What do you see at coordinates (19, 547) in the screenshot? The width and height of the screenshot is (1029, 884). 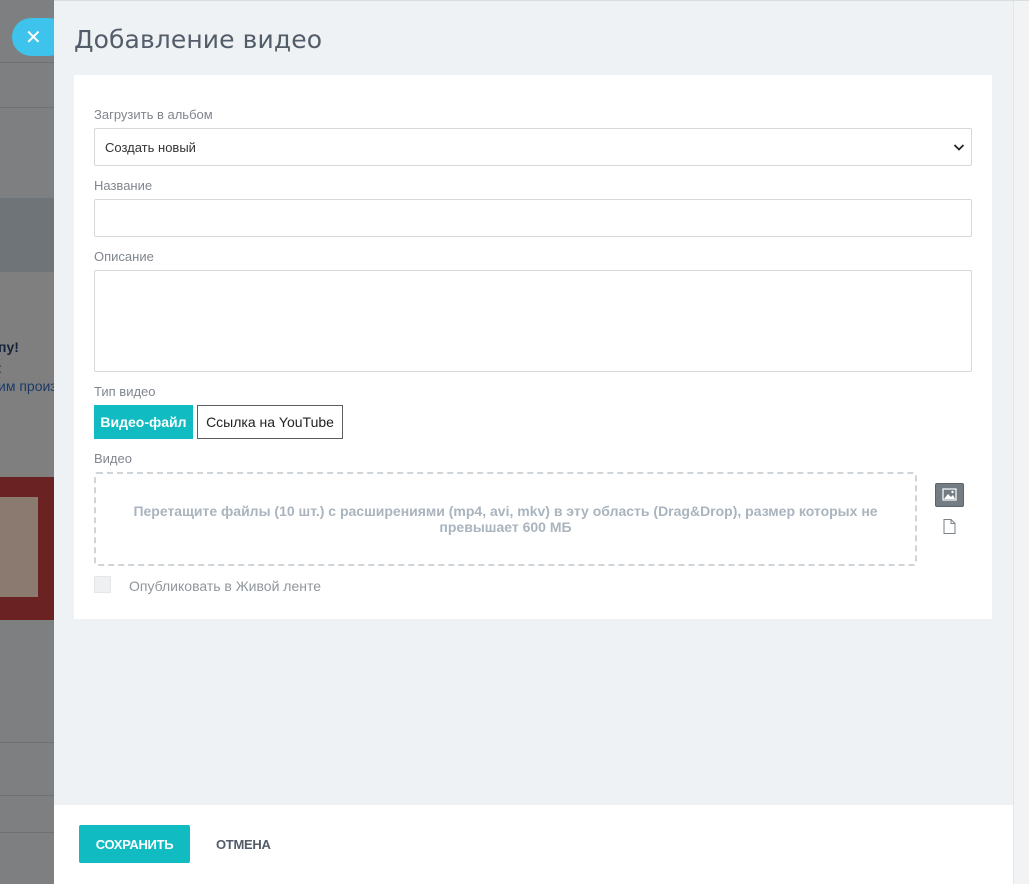 I see `background-image-detail` at bounding box center [19, 547].